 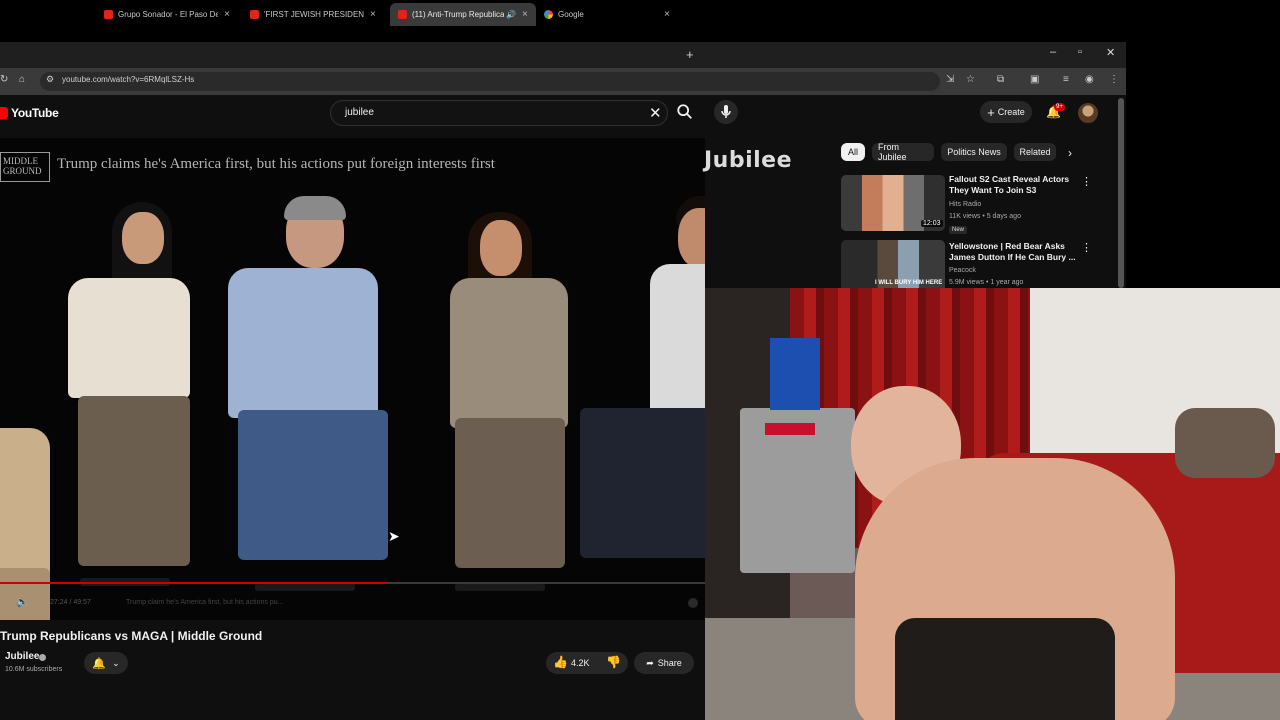 I want to click on create-button: + Create, so click(x=1006, y=112).